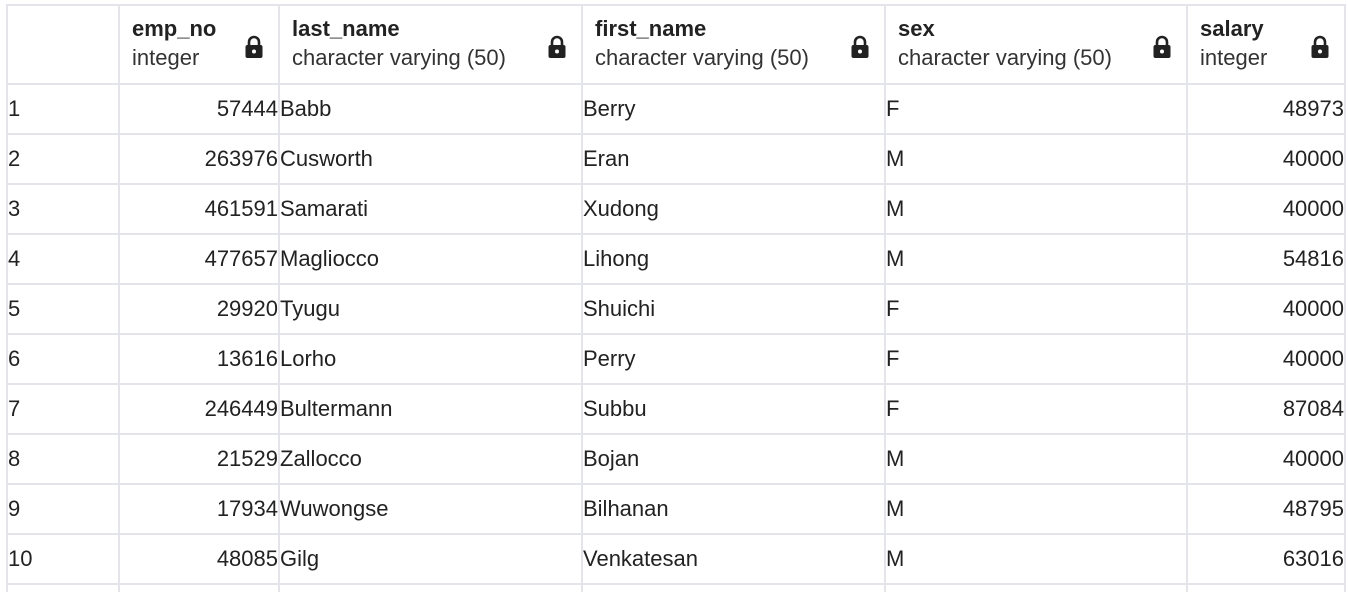 Image resolution: width=1348 pixels, height=592 pixels. What do you see at coordinates (63, 209) in the screenshot?
I see `row-number: 3` at bounding box center [63, 209].